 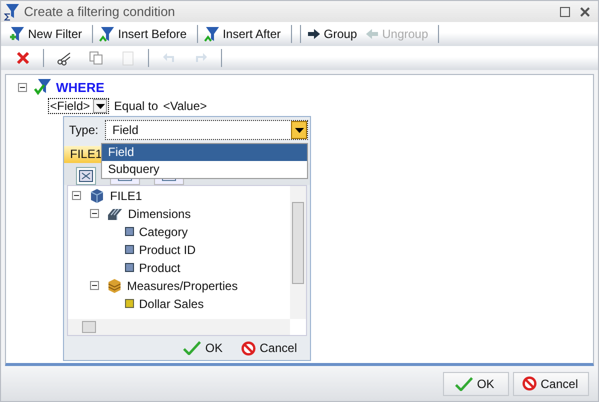 I want to click on tree-item: Dimensions, so click(x=159, y=213).